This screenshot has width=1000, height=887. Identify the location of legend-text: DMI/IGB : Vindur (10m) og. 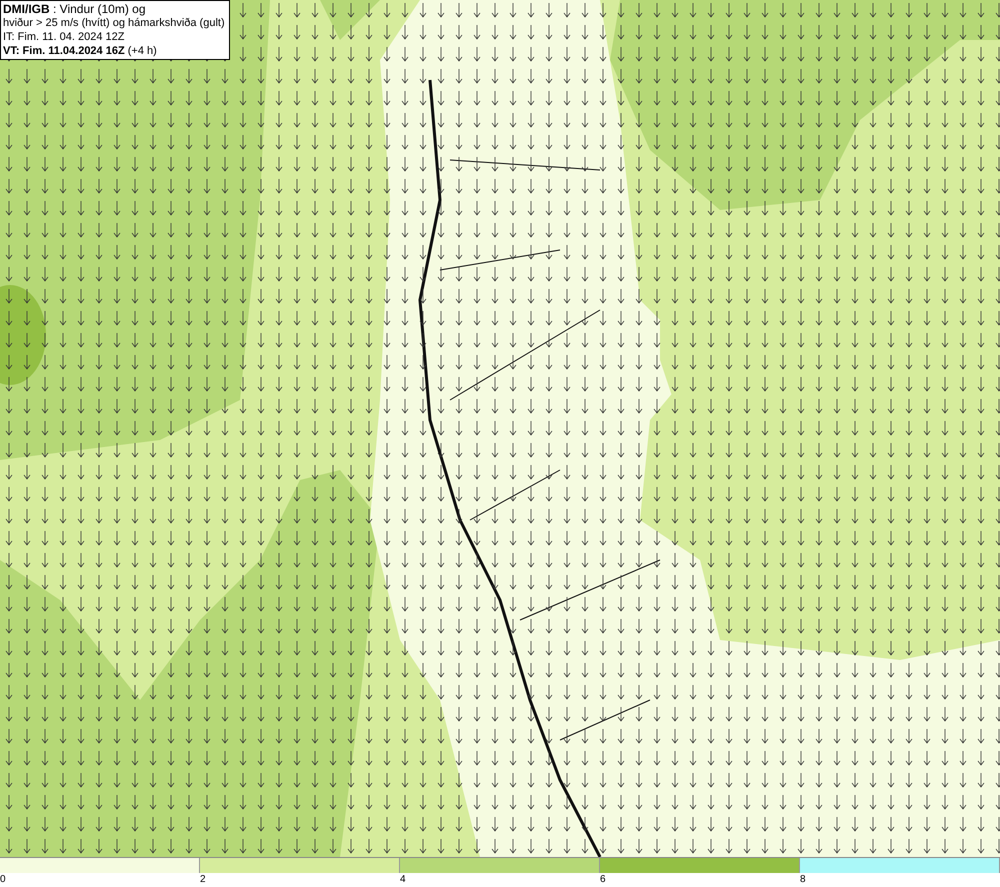
(74, 9).